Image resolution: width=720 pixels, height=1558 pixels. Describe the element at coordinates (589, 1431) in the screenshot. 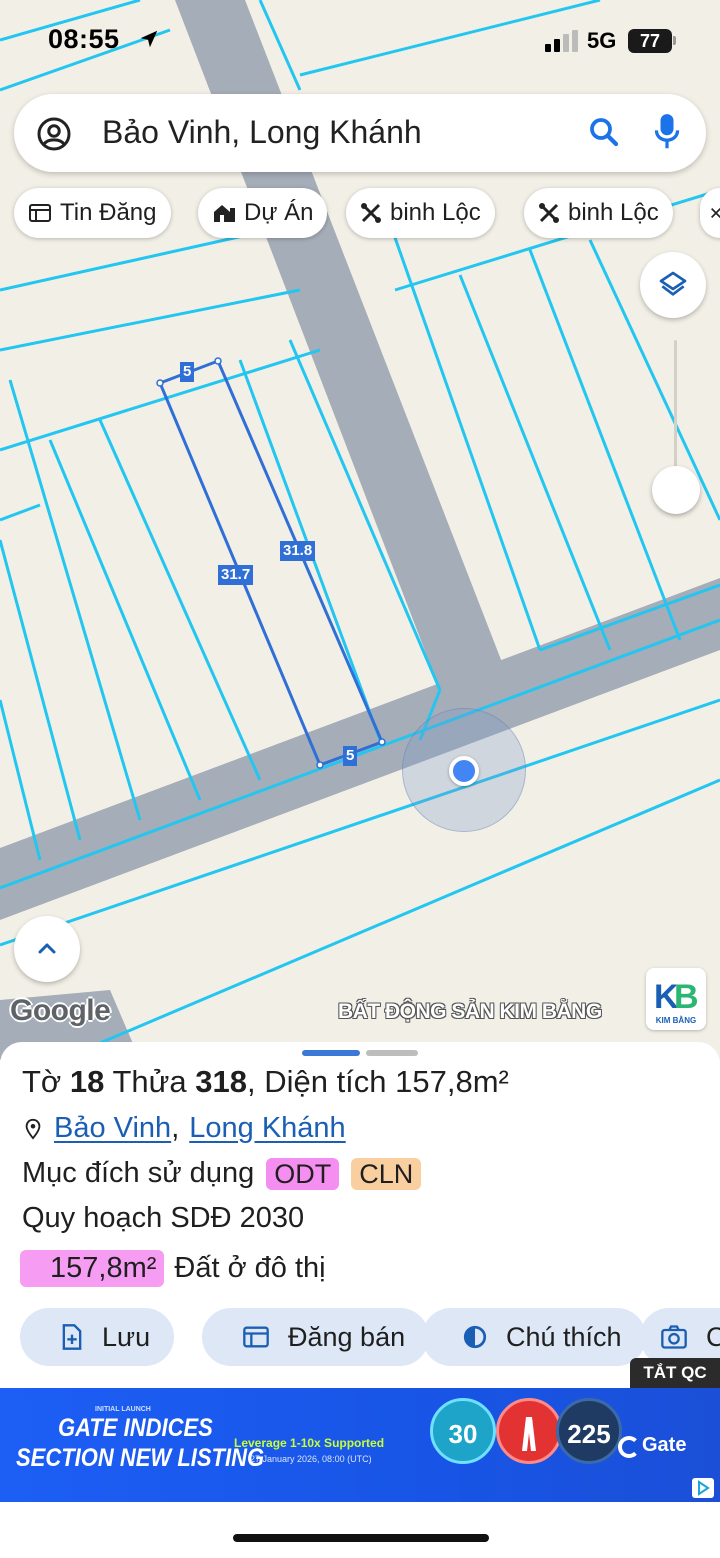

I see `ad-coin-225: 225` at that location.